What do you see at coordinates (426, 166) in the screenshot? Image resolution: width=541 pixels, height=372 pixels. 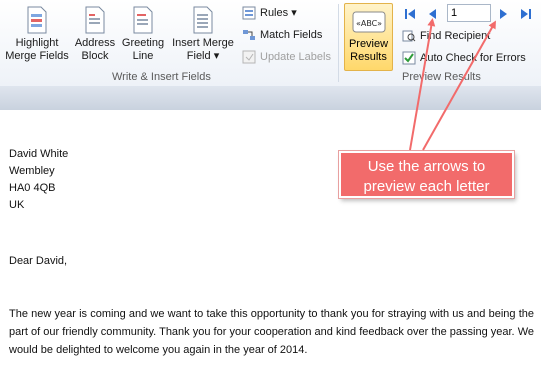 I see `callout-line-1: Use the arrows to` at bounding box center [426, 166].